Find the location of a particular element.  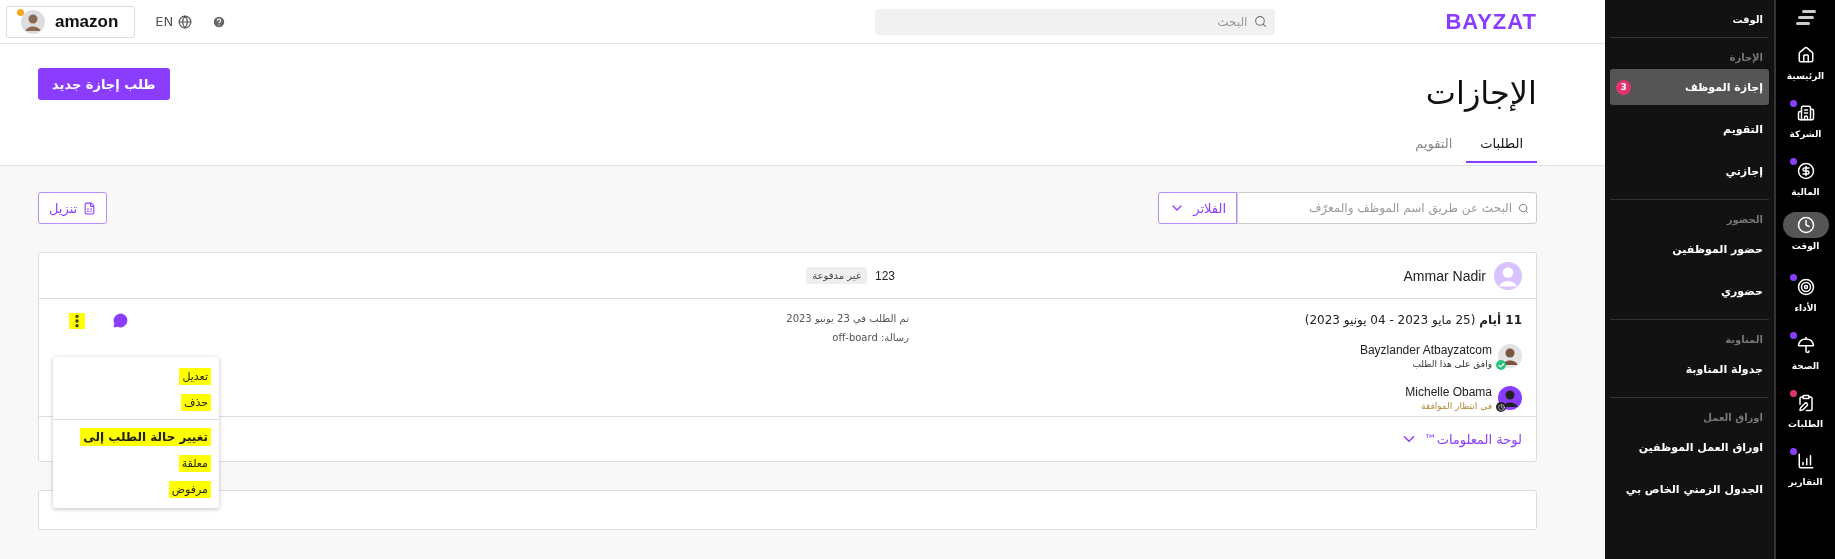

approver-name: Michelle Obama is located at coordinates (1448, 392).